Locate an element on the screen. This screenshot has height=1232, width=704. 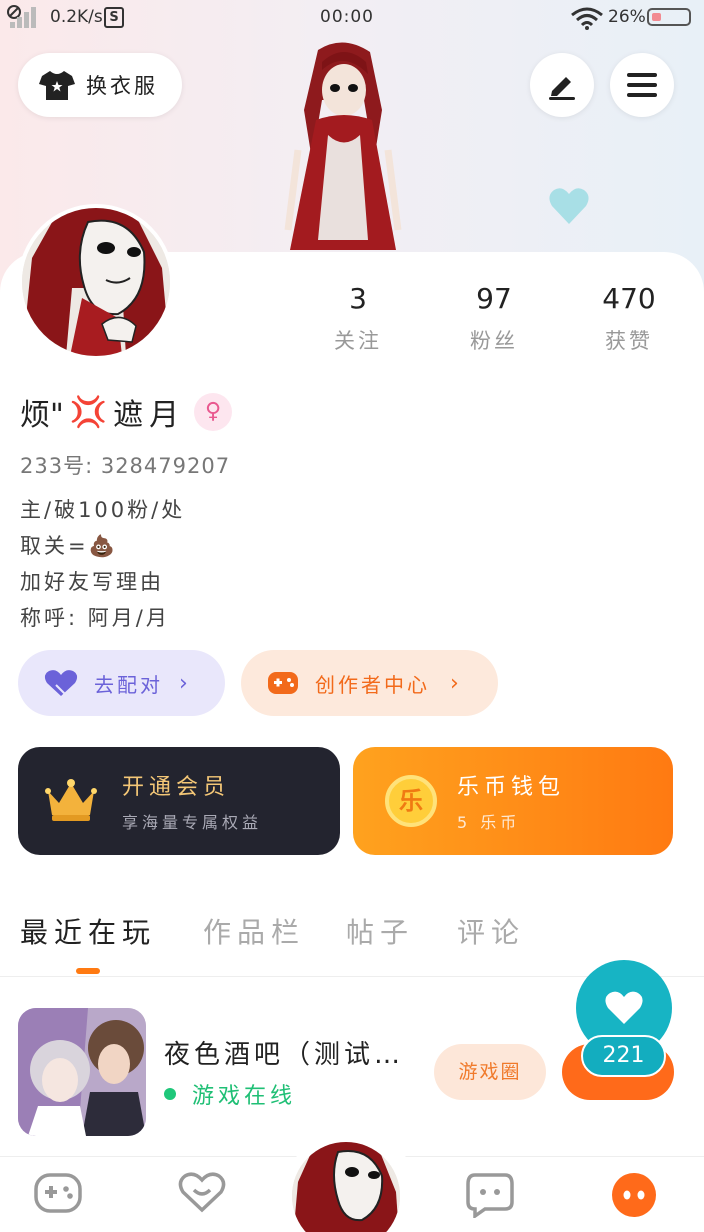
game-status-label: 游戏在线 is located at coordinates (244, 1096).